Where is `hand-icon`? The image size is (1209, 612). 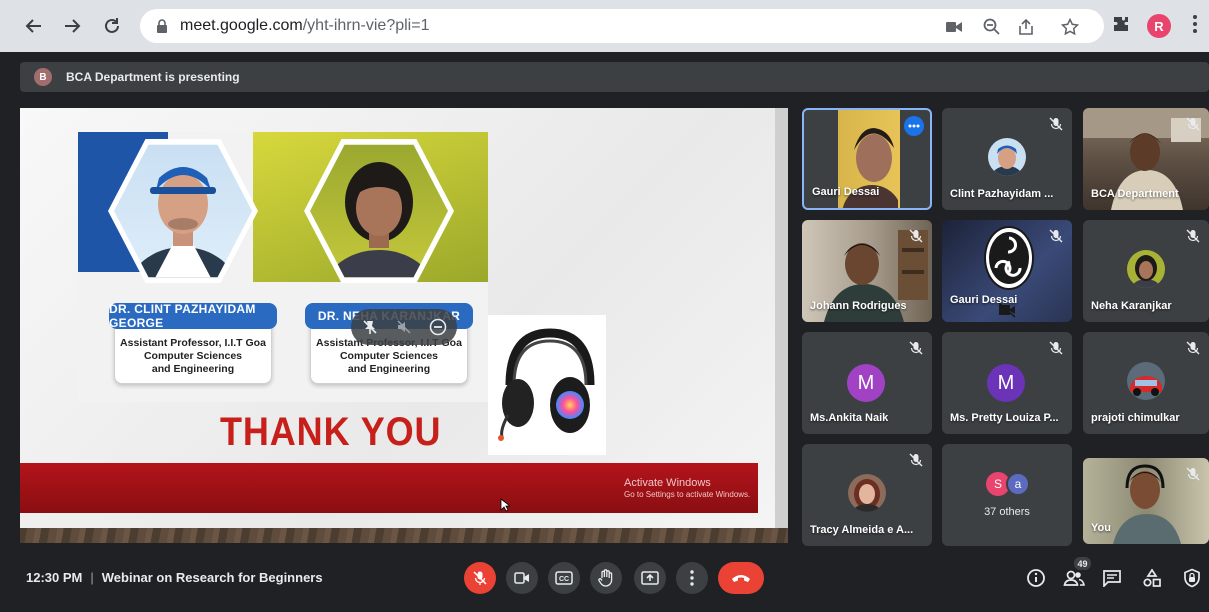
hand-icon is located at coordinates (605, 578).